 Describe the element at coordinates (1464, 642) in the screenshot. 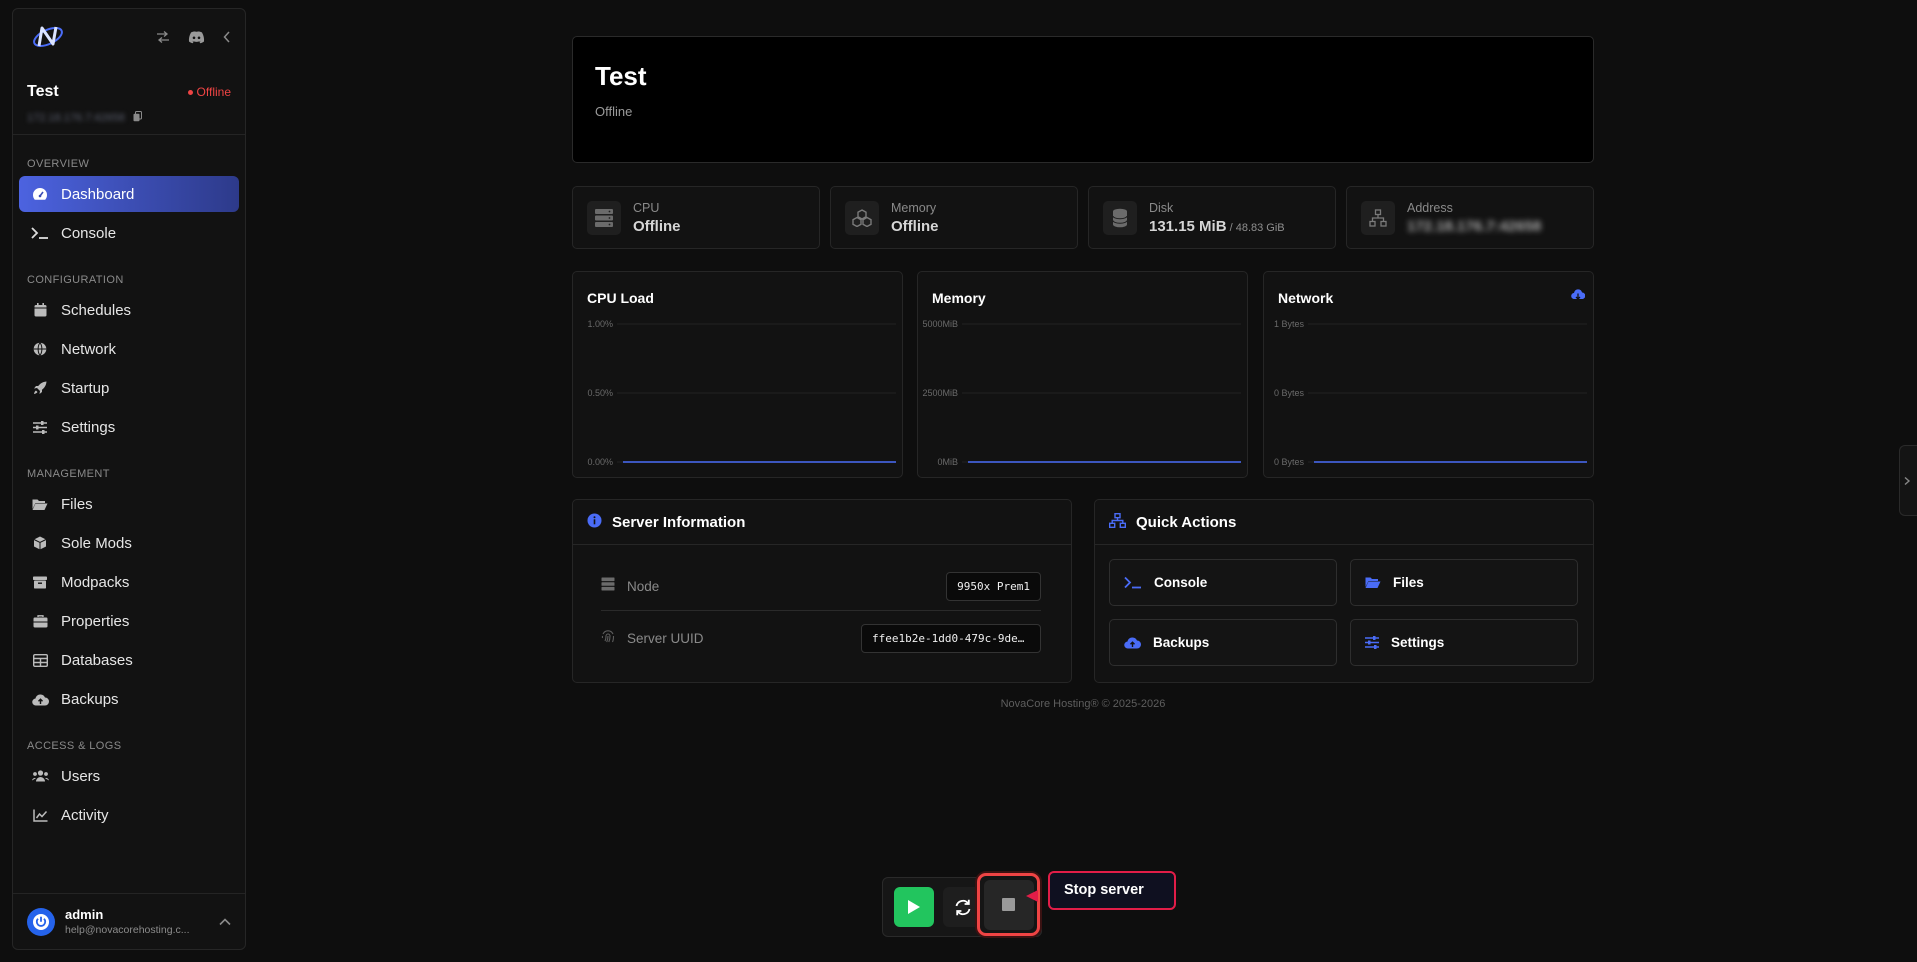

I see `quick-settings-button: Settings` at that location.